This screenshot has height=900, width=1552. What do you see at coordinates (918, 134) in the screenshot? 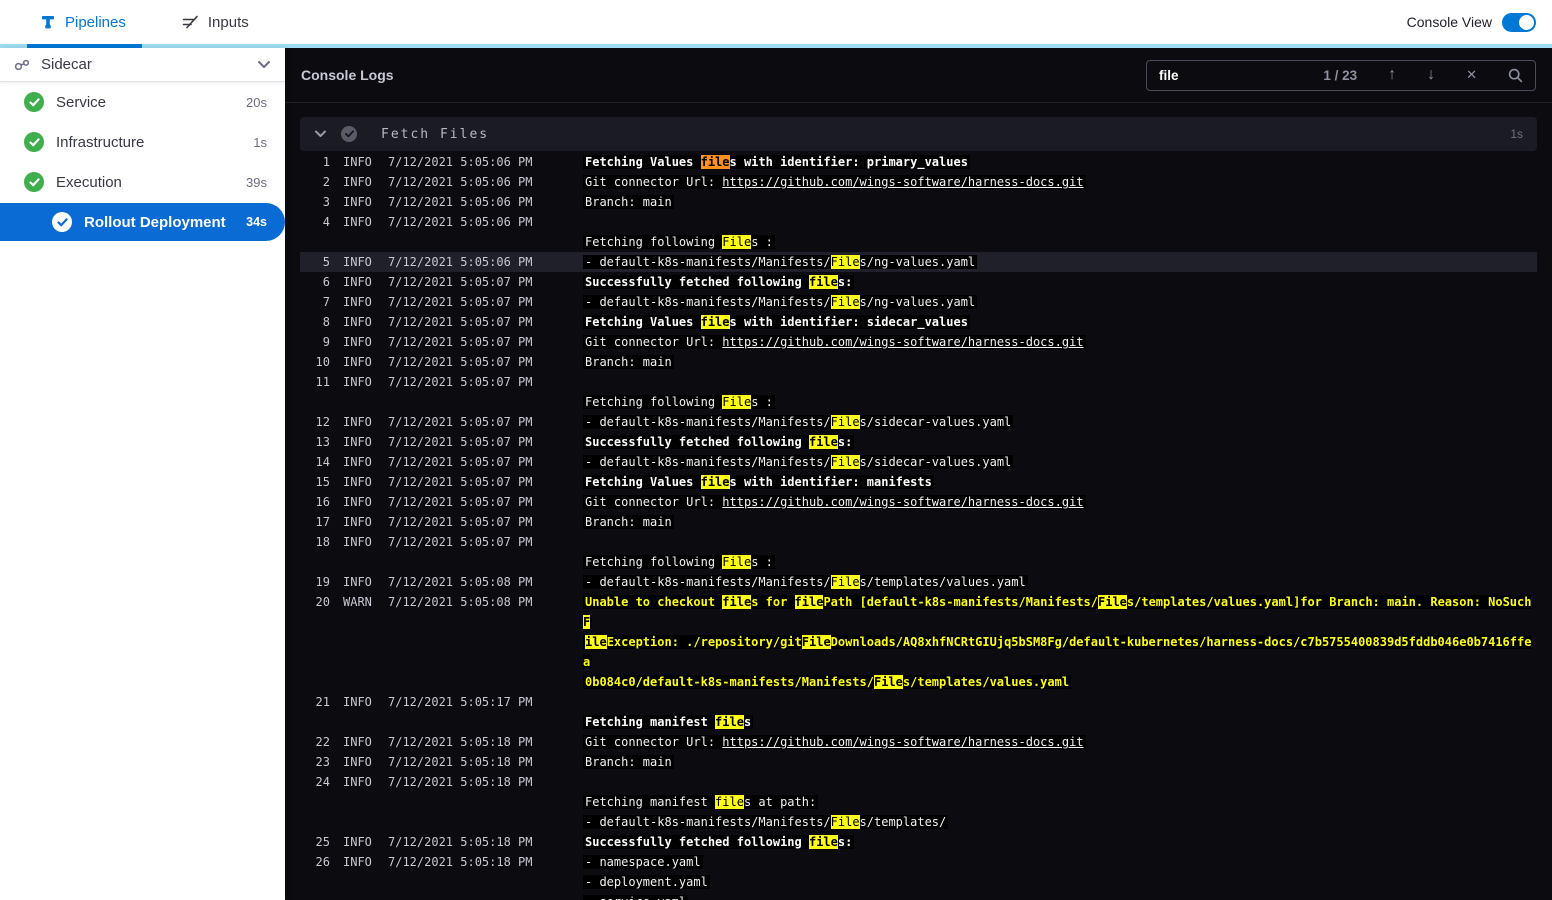
I see `log-group-header: Fetch Files 1s` at bounding box center [918, 134].